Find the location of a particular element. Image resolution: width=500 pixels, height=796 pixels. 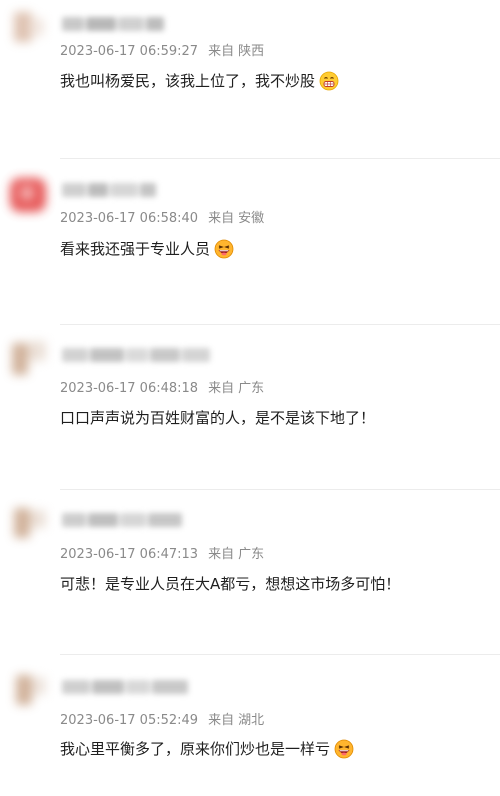

comment-text: 我也叫杨爱民，该我上位了，我不炒股 is located at coordinates (199, 80).